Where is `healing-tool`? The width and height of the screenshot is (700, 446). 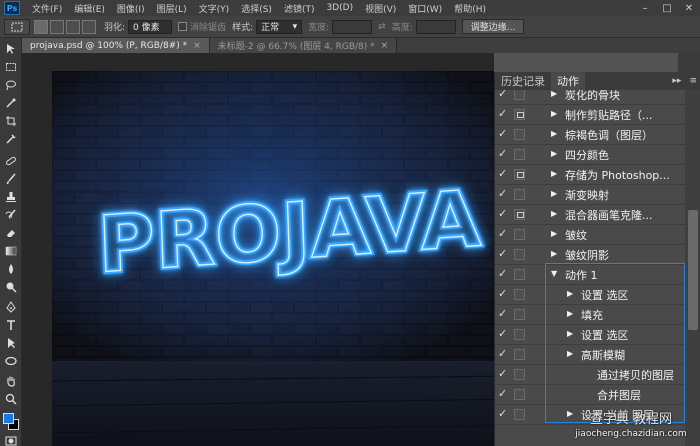 healing-tool is located at coordinates (11, 161).